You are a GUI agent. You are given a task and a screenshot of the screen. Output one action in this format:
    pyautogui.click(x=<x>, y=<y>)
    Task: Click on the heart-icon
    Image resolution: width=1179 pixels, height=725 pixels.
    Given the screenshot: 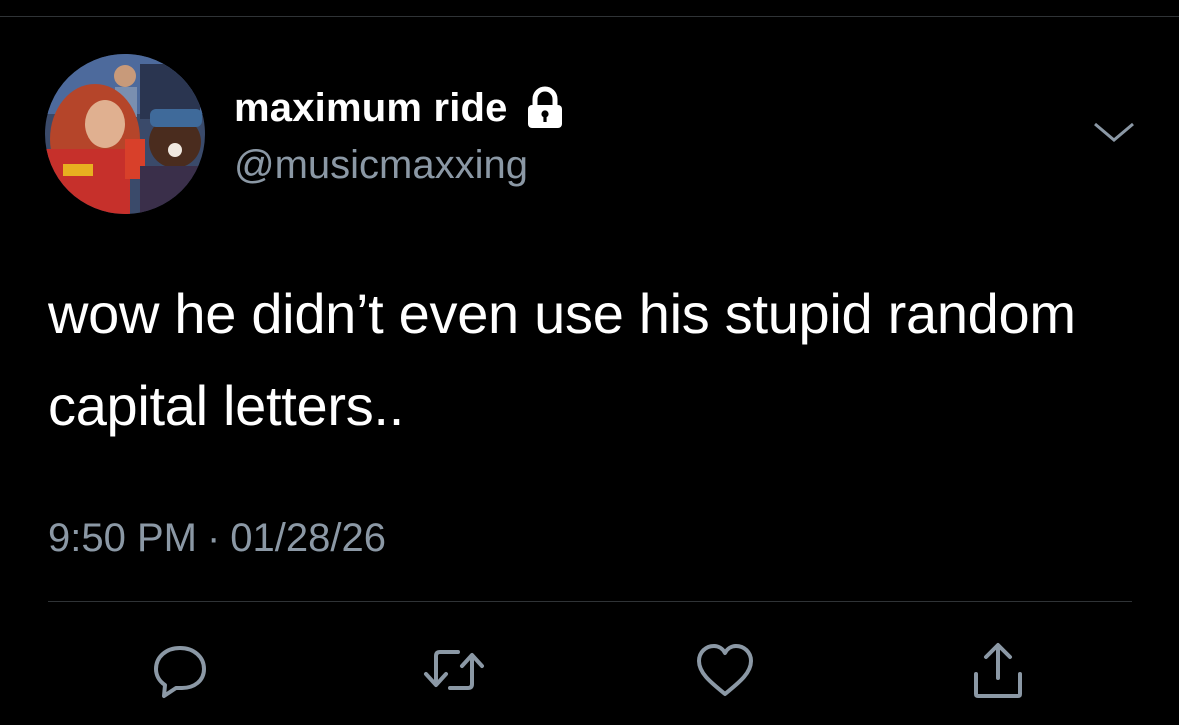 What is the action you would take?
    pyautogui.click(x=725, y=670)
    